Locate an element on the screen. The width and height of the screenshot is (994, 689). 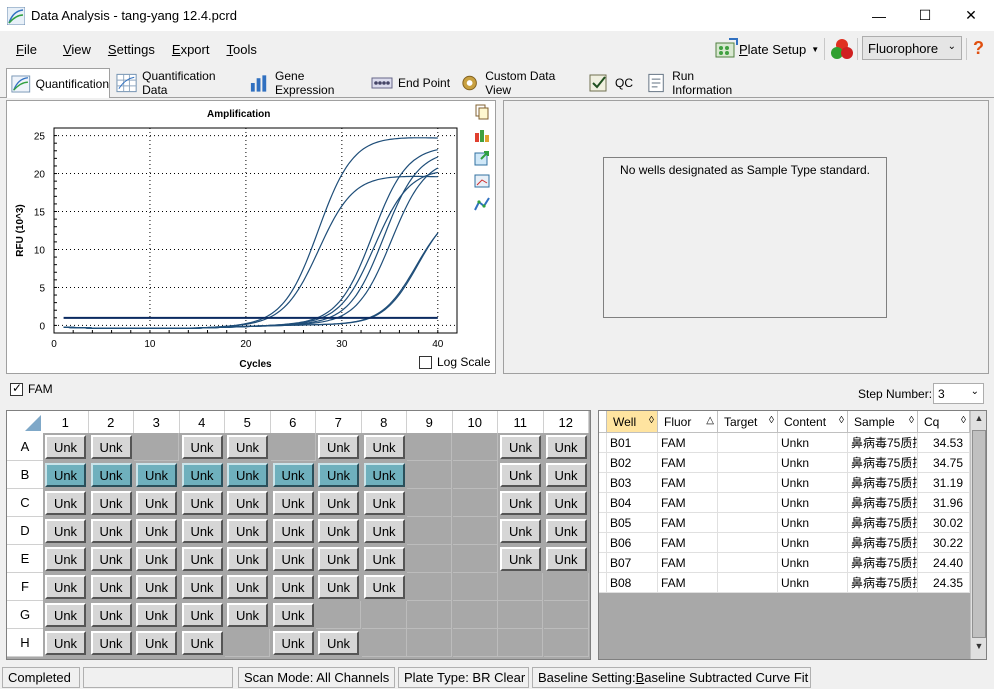
plate-well-C1: Unk is located at coordinates (65, 503).